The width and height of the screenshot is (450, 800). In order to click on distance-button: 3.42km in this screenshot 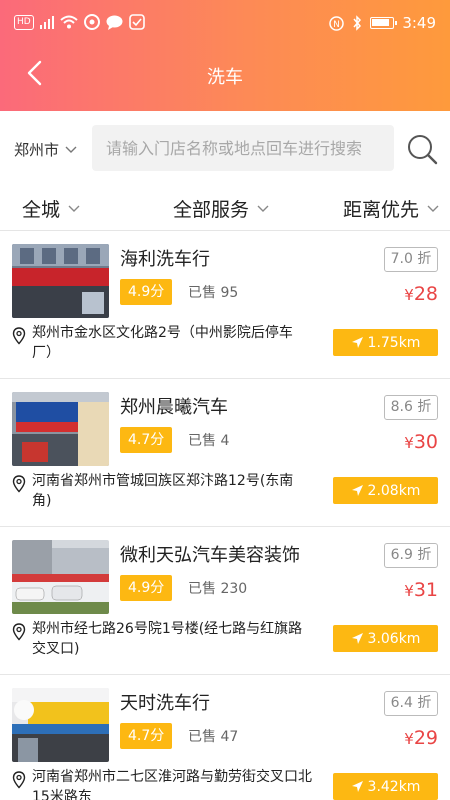, I will do `click(385, 786)`.